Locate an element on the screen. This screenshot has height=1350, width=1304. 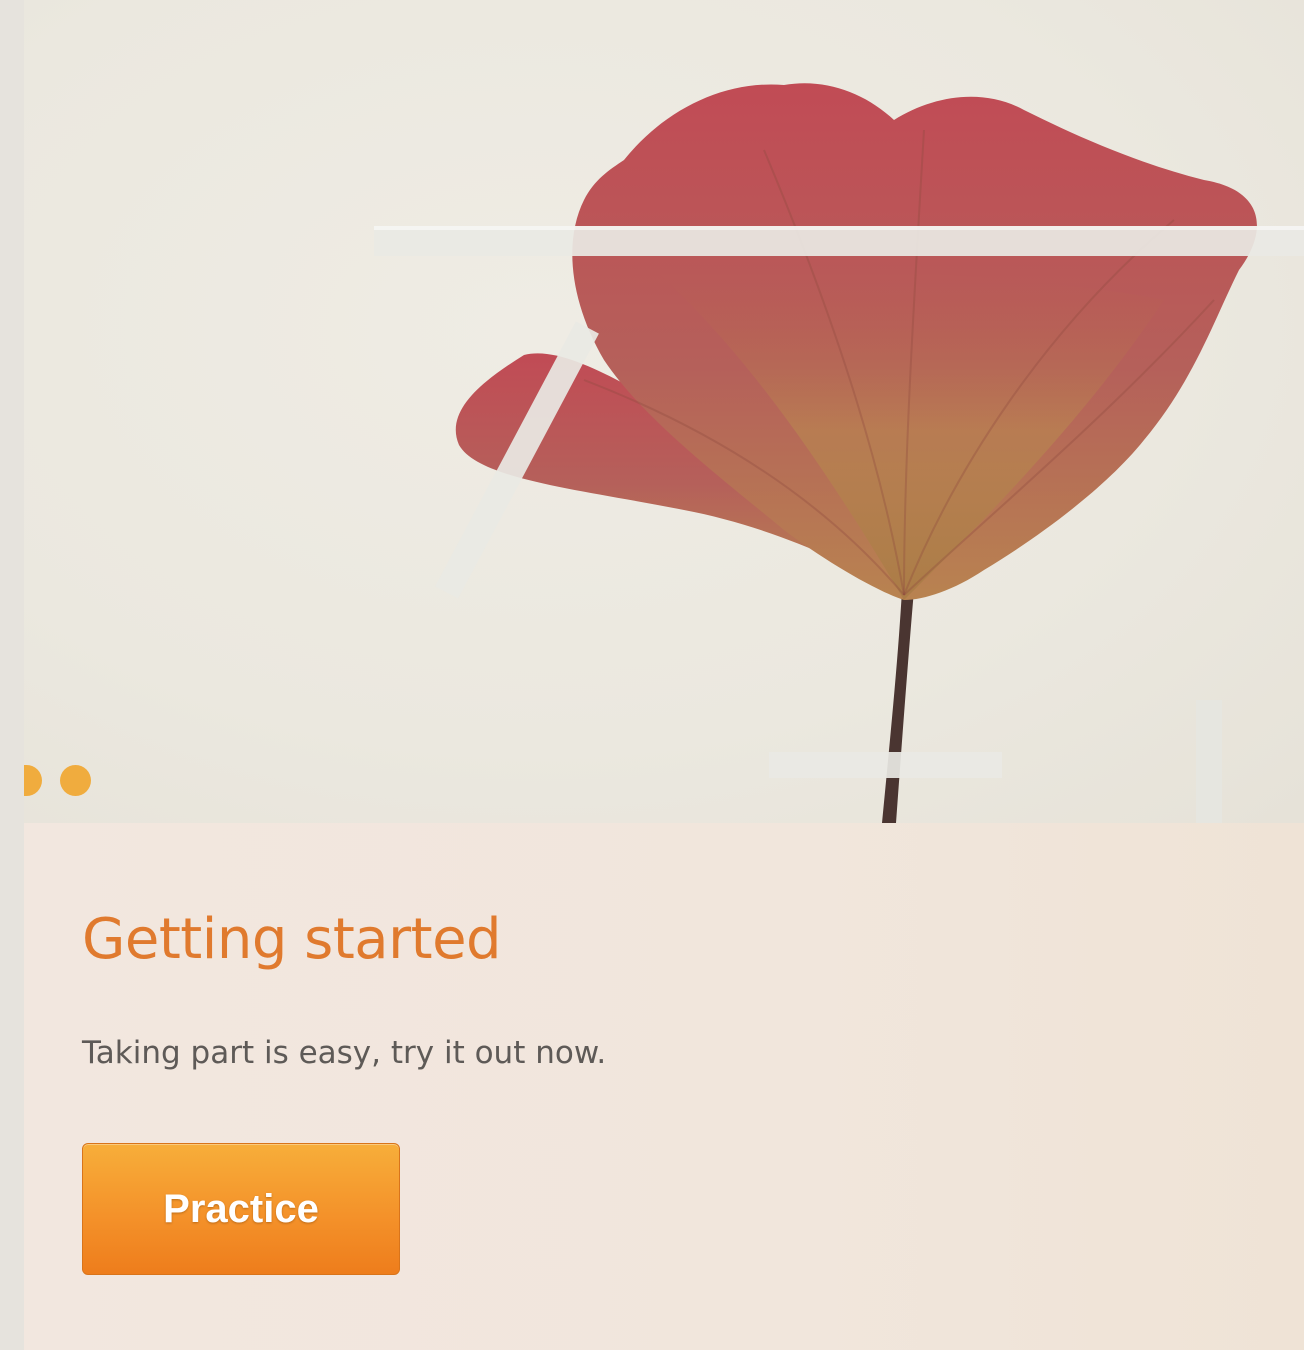
tape-strip-corner is located at coordinates (1209, 761).